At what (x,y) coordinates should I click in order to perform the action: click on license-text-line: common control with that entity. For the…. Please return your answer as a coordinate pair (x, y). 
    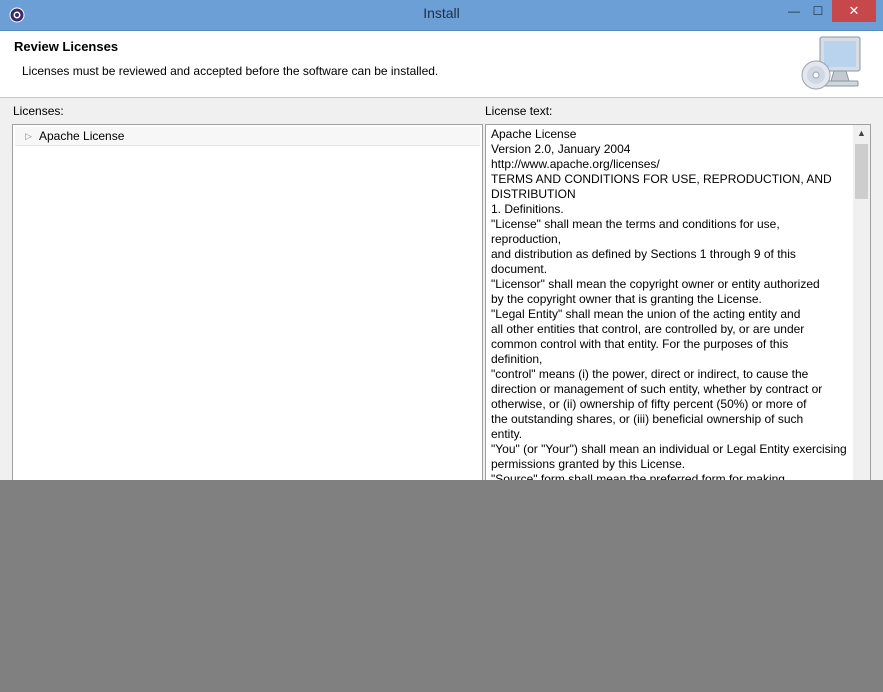
    Looking at the image, I should click on (640, 344).